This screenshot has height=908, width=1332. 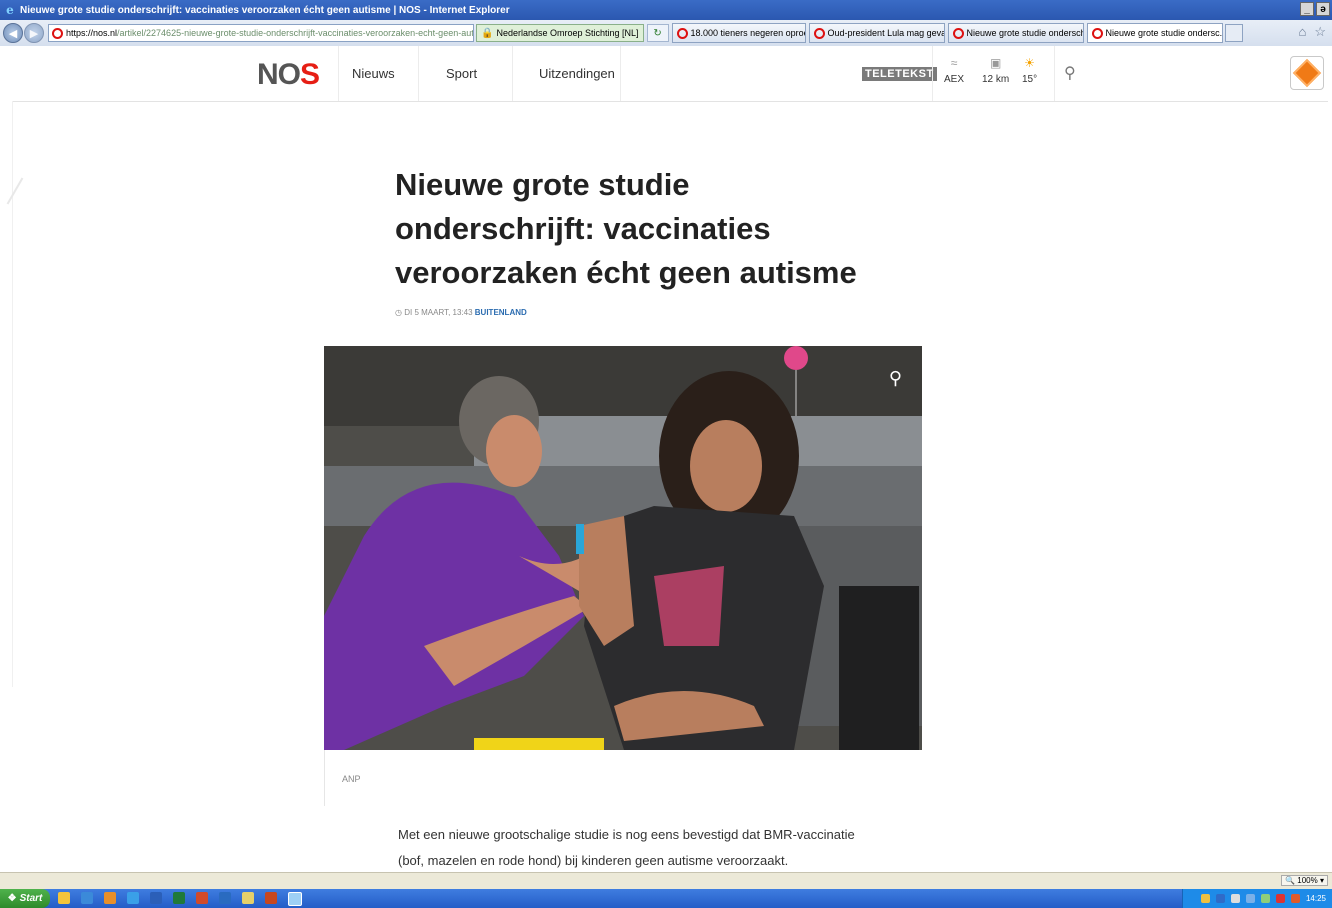 What do you see at coordinates (666, 898) in the screenshot?
I see `taskbar: ❖ Start 14:25` at bounding box center [666, 898].